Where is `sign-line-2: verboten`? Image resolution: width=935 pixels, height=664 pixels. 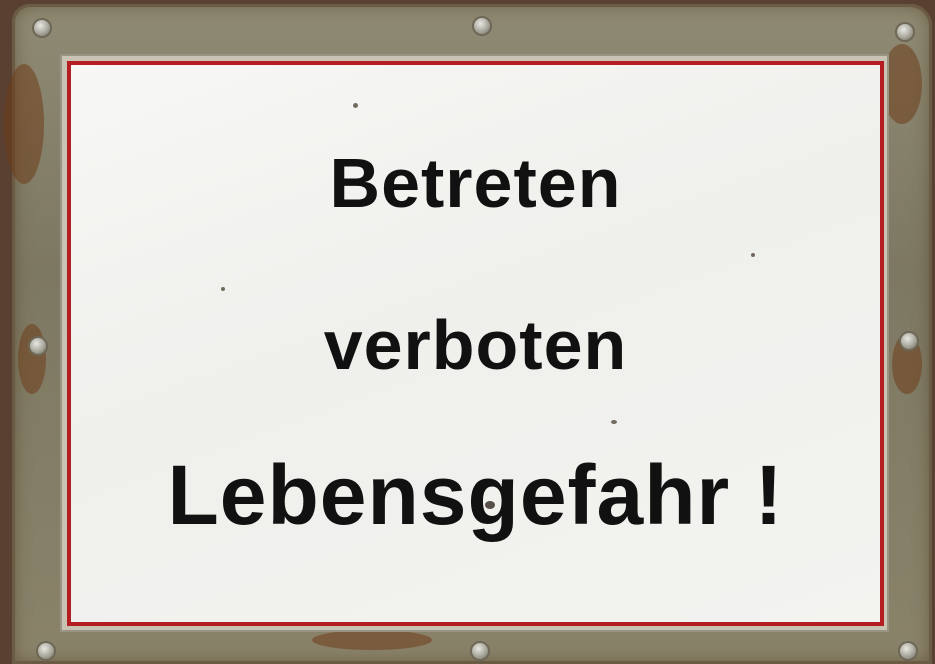 sign-line-2: verboten is located at coordinates (475, 345).